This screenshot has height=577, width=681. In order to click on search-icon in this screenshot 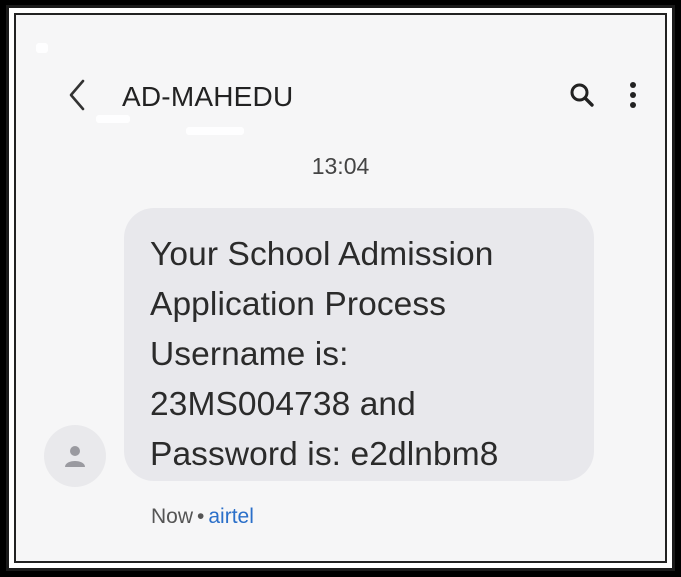, I will do `click(582, 95)`.